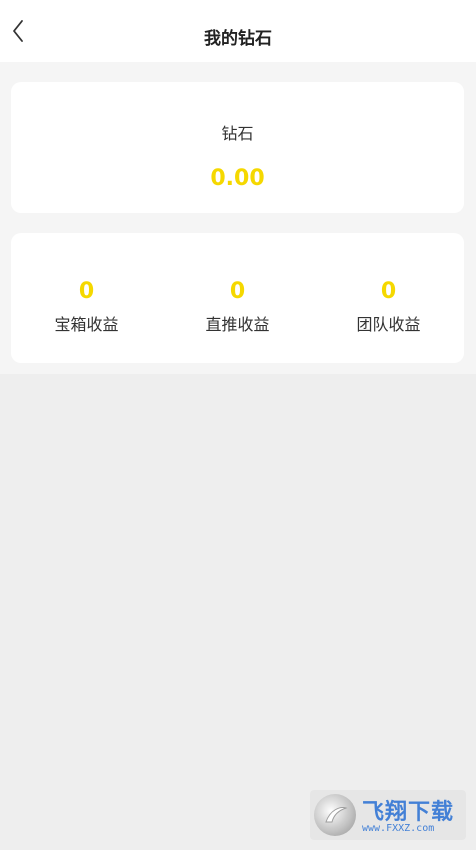 This screenshot has width=476, height=850. What do you see at coordinates (335, 815) in the screenshot?
I see `watermark-logo-icon` at bounding box center [335, 815].